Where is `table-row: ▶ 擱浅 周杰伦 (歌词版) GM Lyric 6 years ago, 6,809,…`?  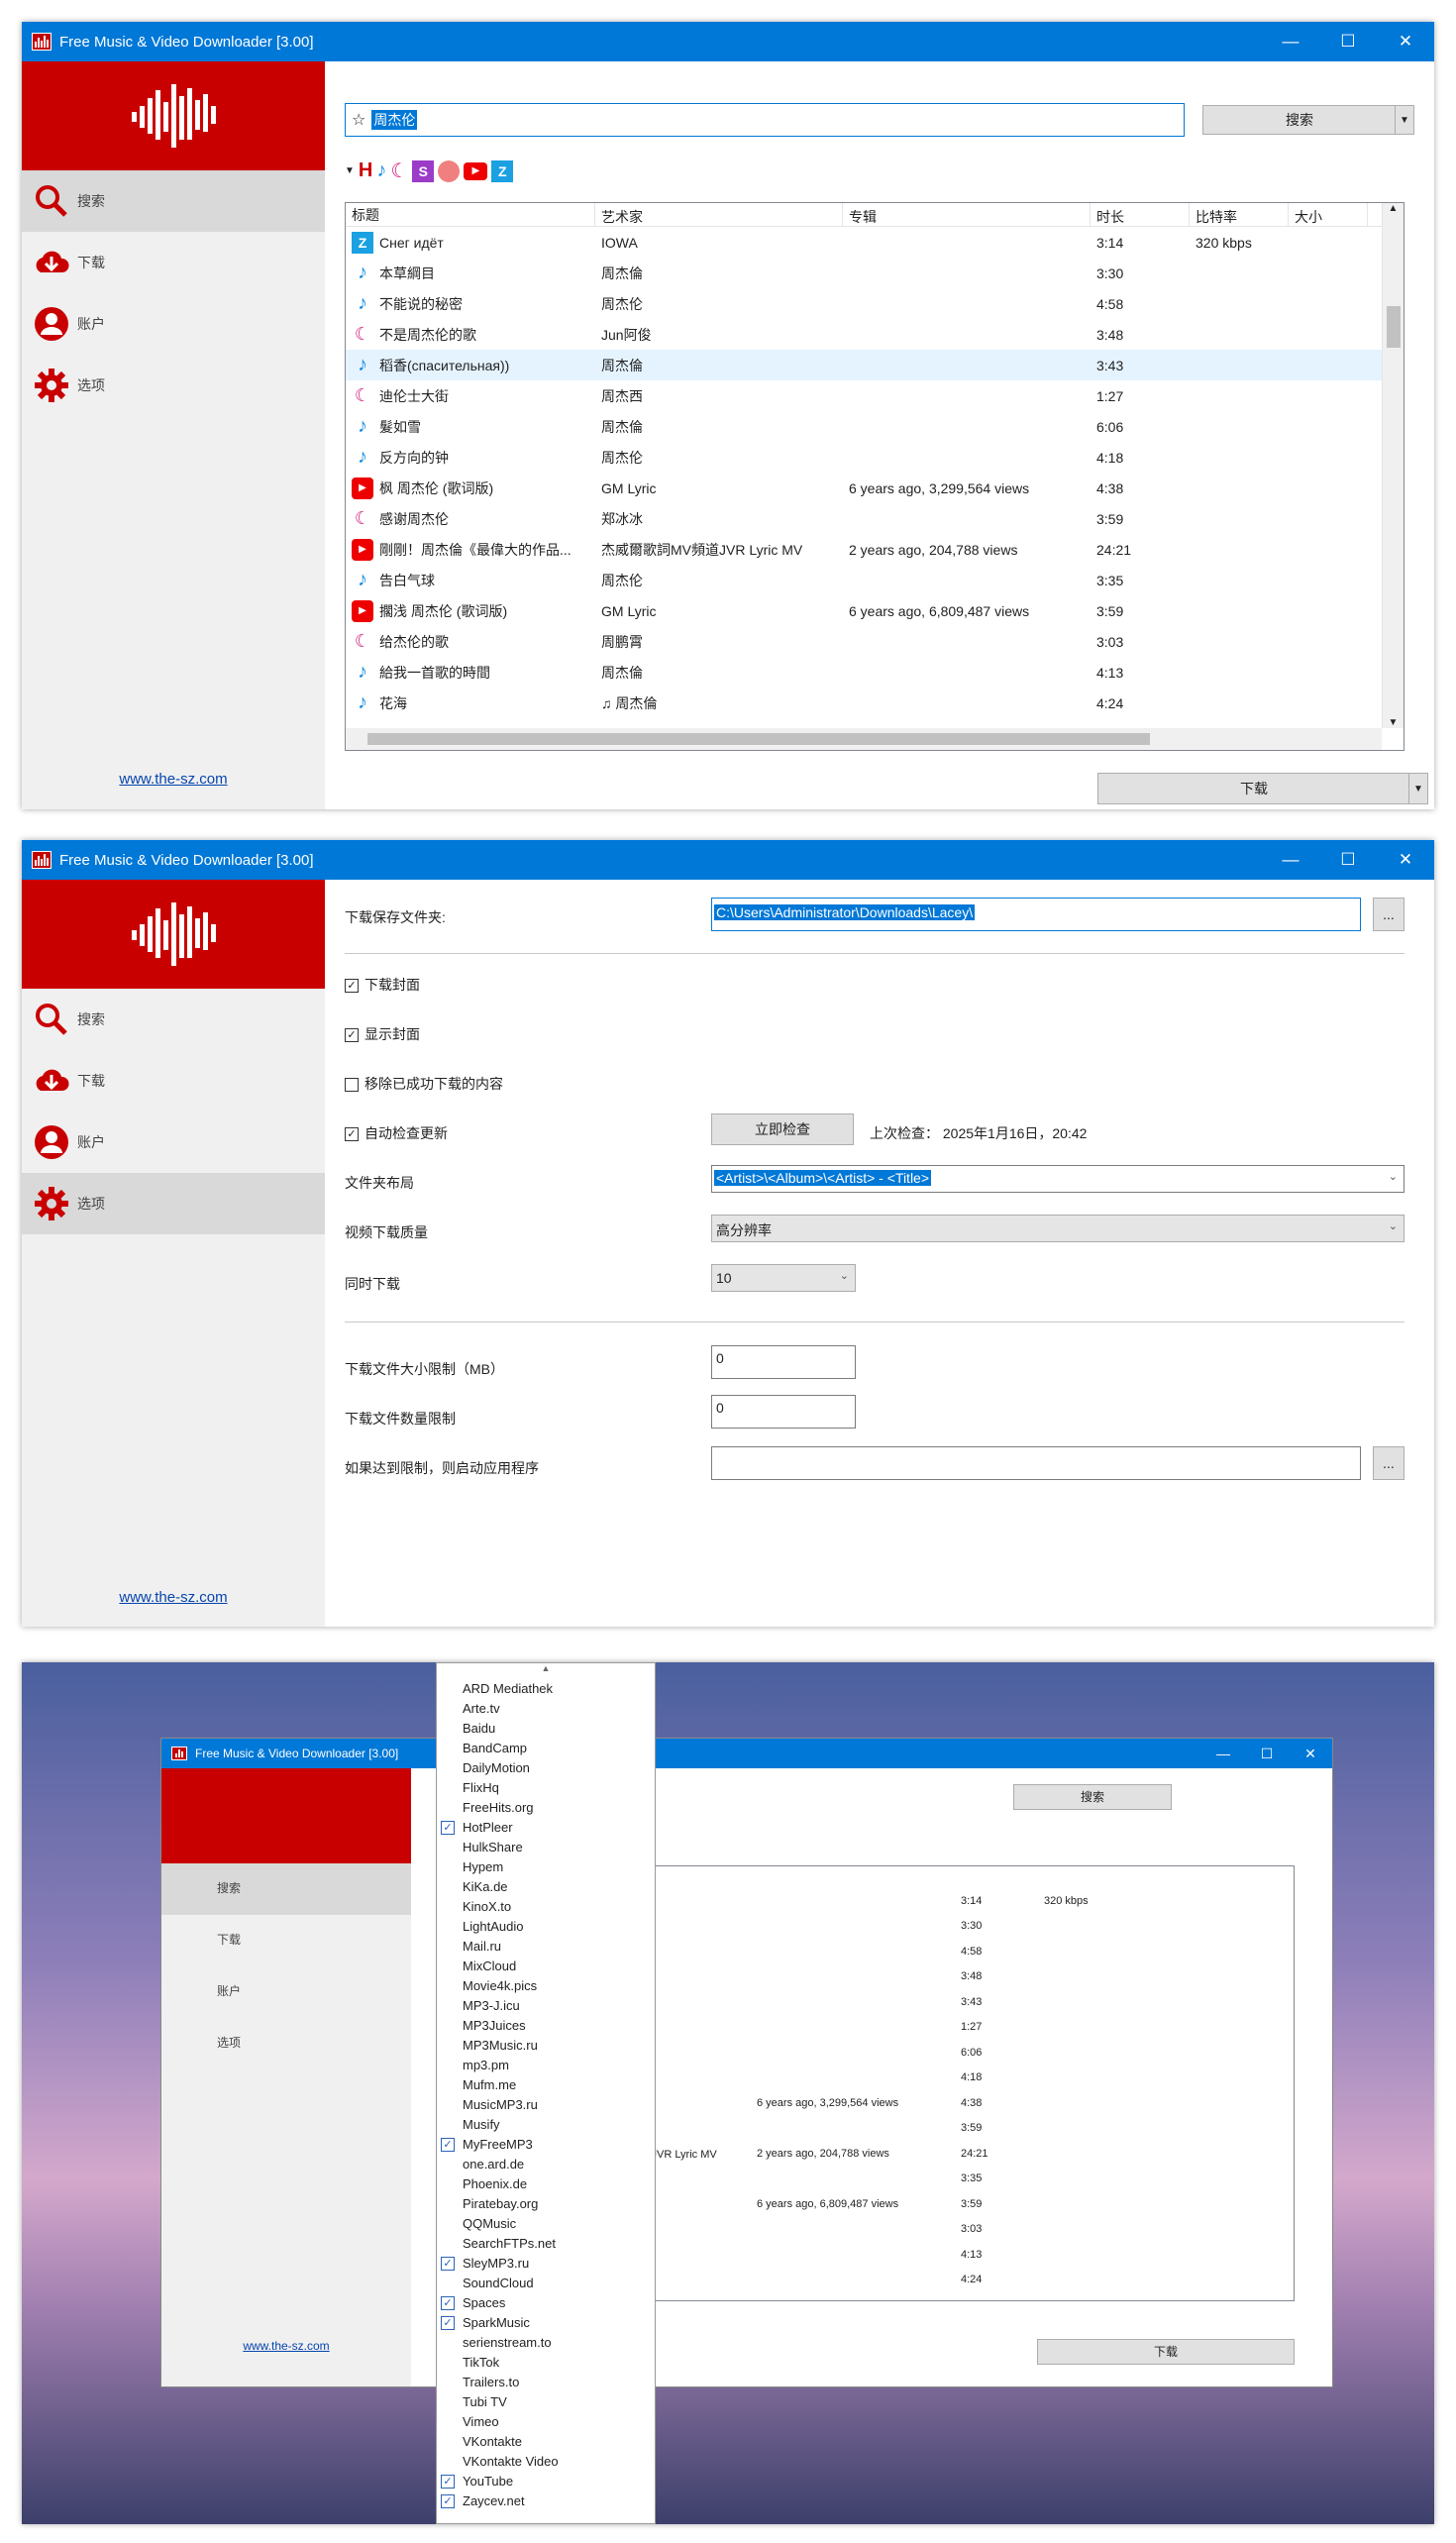
table-row: ▶ 擱浅 周杰伦 (歌词版) GM Lyric 6 years ago, 6,809,… is located at coordinates (875, 610).